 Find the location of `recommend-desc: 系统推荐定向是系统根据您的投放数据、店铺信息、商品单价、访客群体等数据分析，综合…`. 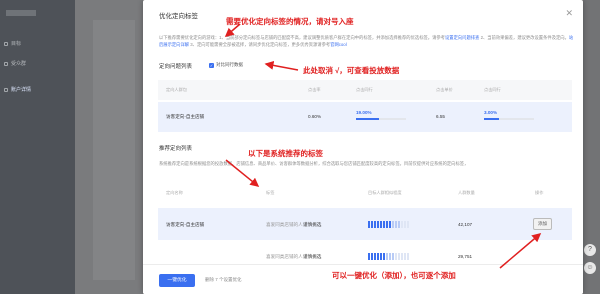

recommend-desc: 系统推荐定向是系统根据您的投放数据、店铺信息、商品单价、访客群体等数据分析，综合… is located at coordinates (314, 163).